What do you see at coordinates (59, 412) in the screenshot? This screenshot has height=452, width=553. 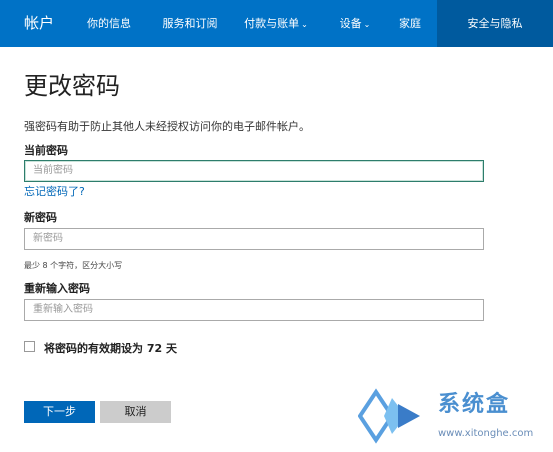 I see `next-button: 下一步` at bounding box center [59, 412].